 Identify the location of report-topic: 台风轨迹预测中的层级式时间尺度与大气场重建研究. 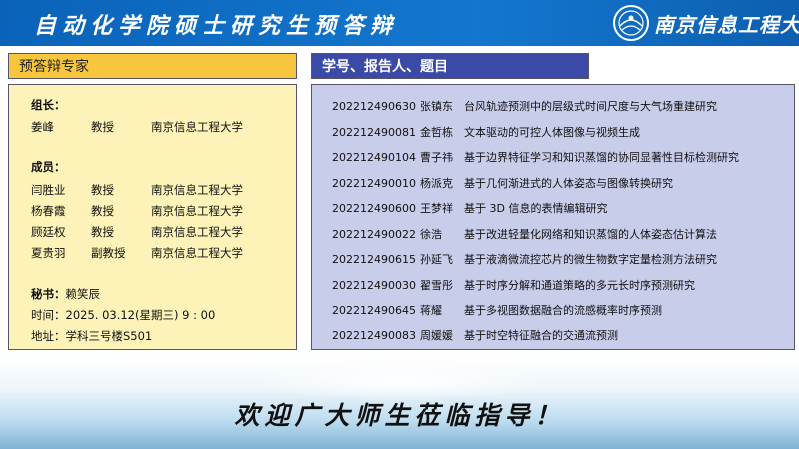
(590, 106).